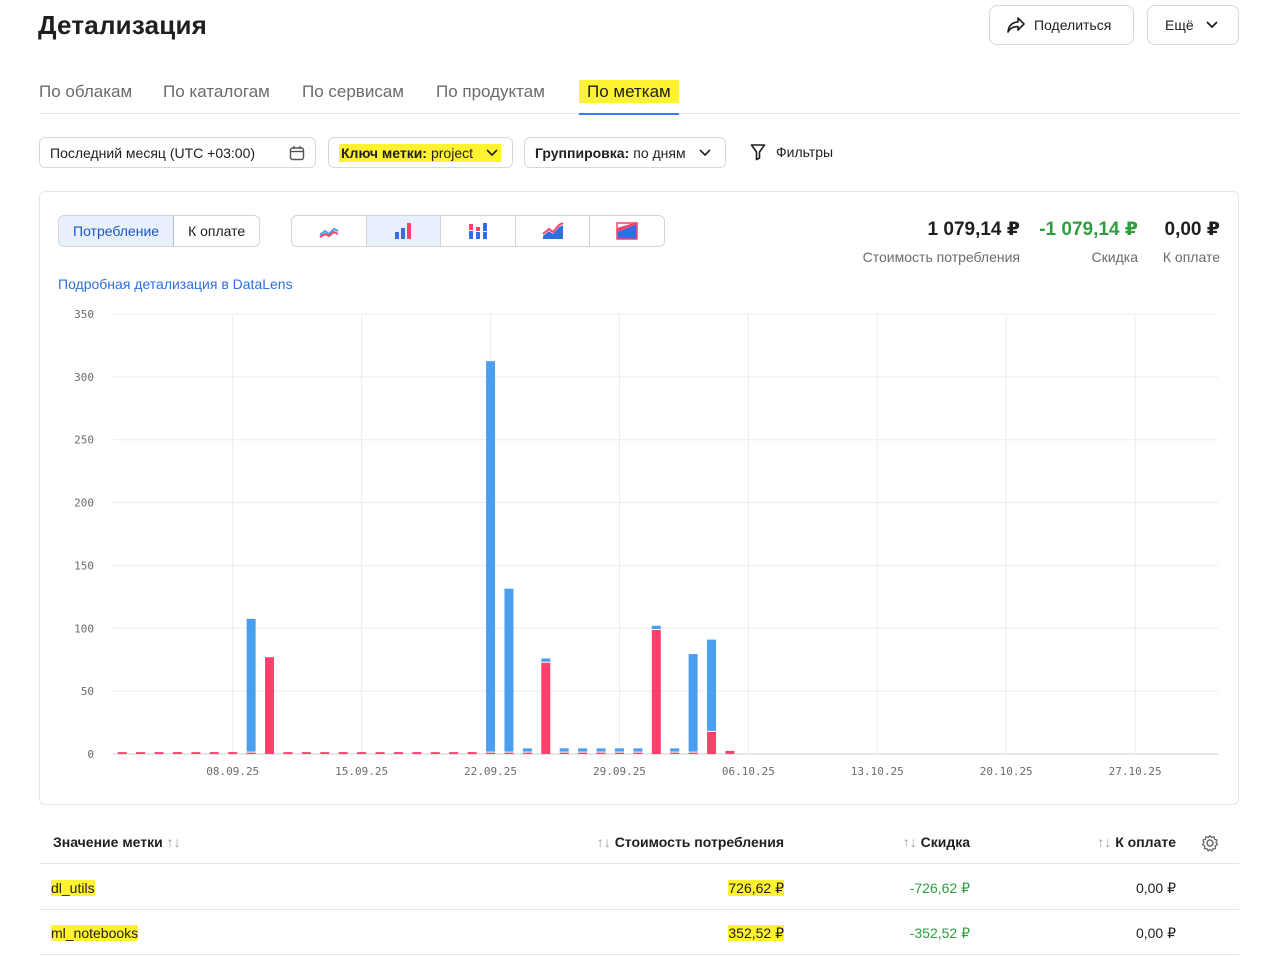 The image size is (1261, 956). Describe the element at coordinates (90, 754) in the screenshot. I see `y-tick-label: 0` at that location.